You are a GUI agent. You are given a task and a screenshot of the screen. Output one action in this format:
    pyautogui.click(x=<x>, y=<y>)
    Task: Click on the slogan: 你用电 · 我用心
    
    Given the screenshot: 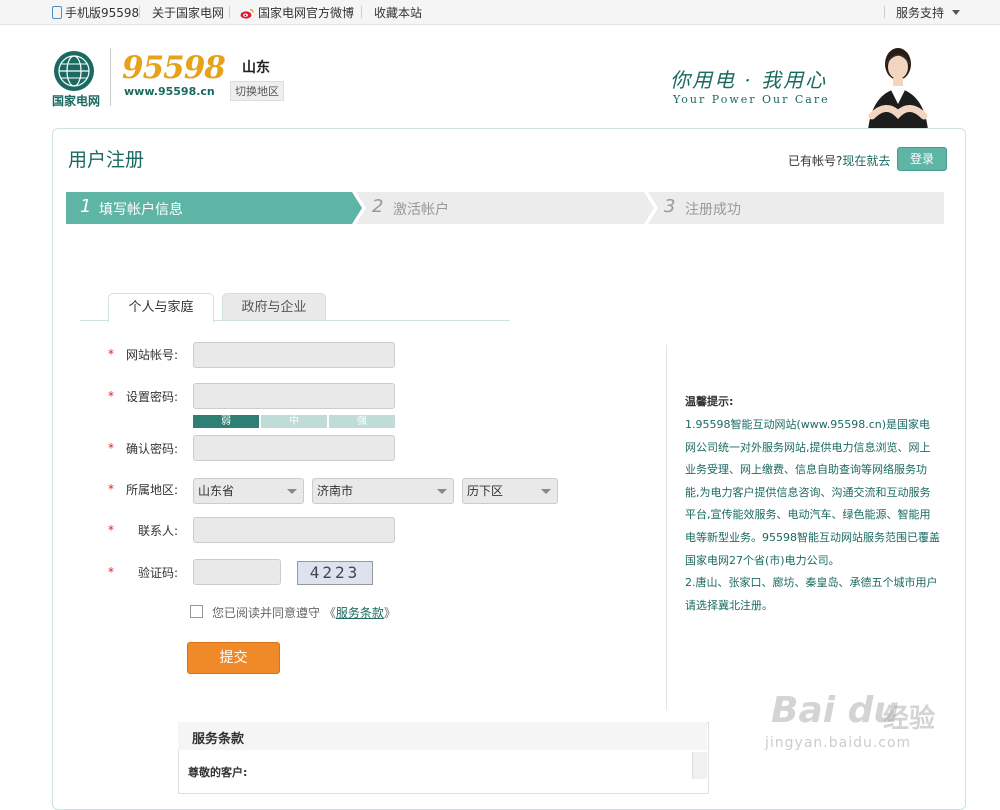 What is the action you would take?
    pyautogui.click(x=749, y=80)
    